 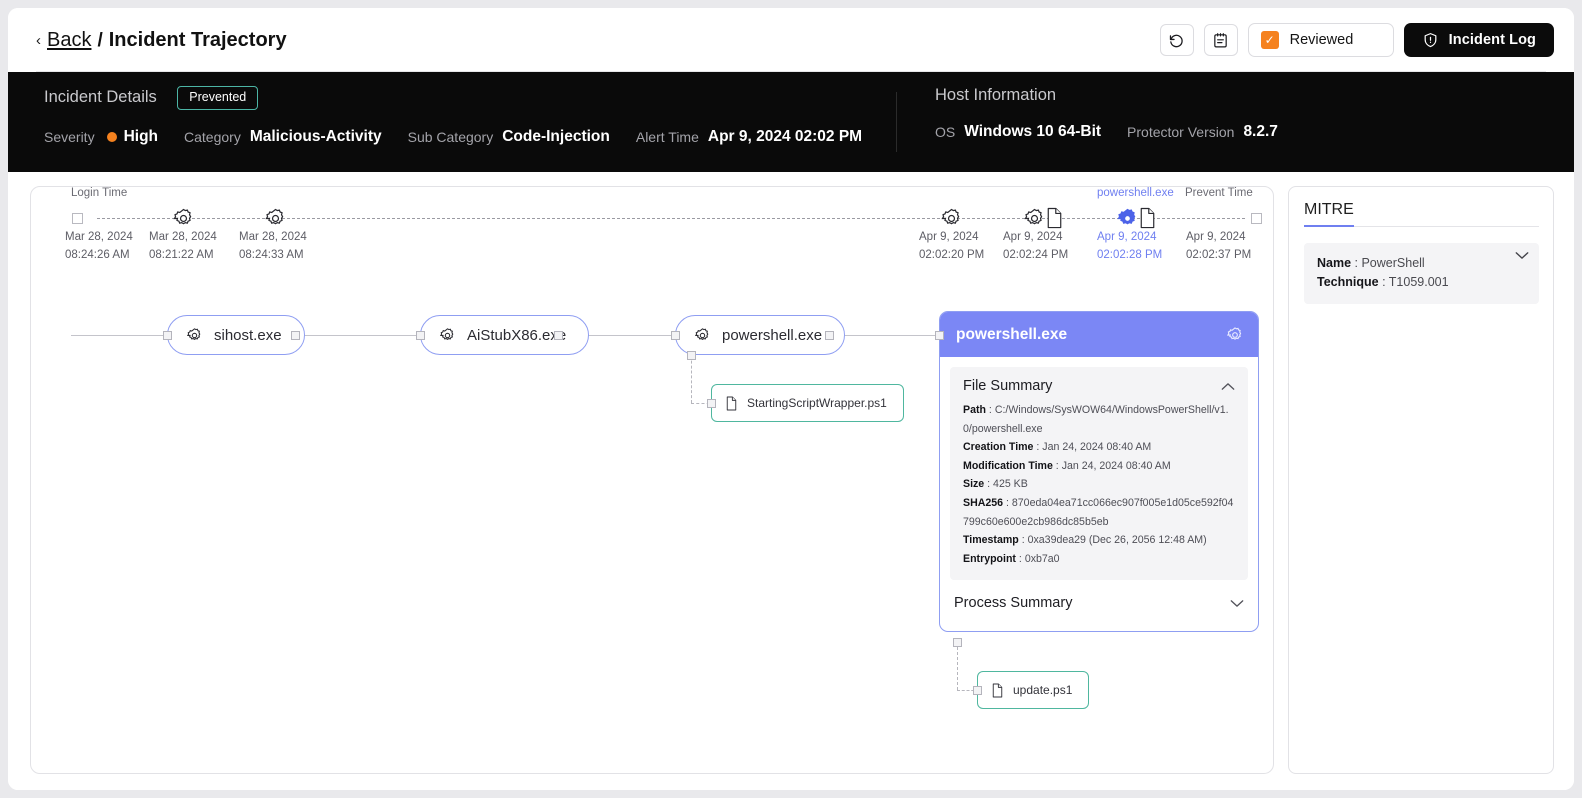 What do you see at coordinates (1042, 558) in the screenshot?
I see `row-value: 0xb7a0` at bounding box center [1042, 558].